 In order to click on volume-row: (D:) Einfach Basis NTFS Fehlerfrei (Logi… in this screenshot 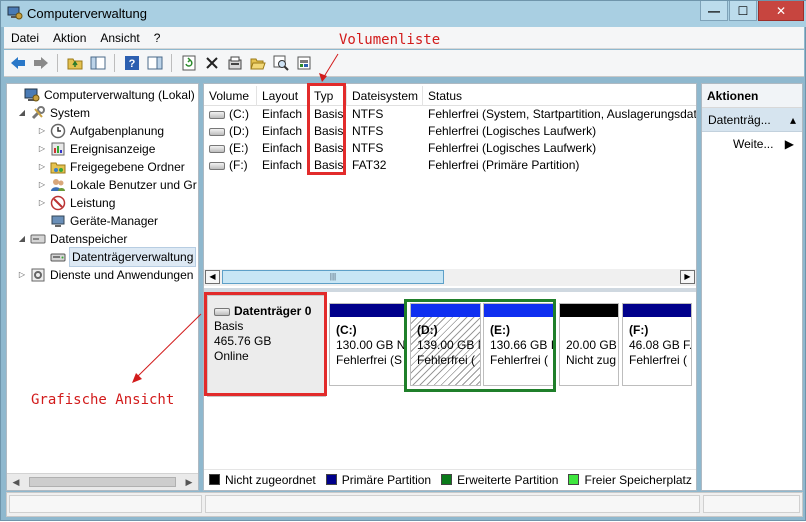, I will do `click(450, 131)`.